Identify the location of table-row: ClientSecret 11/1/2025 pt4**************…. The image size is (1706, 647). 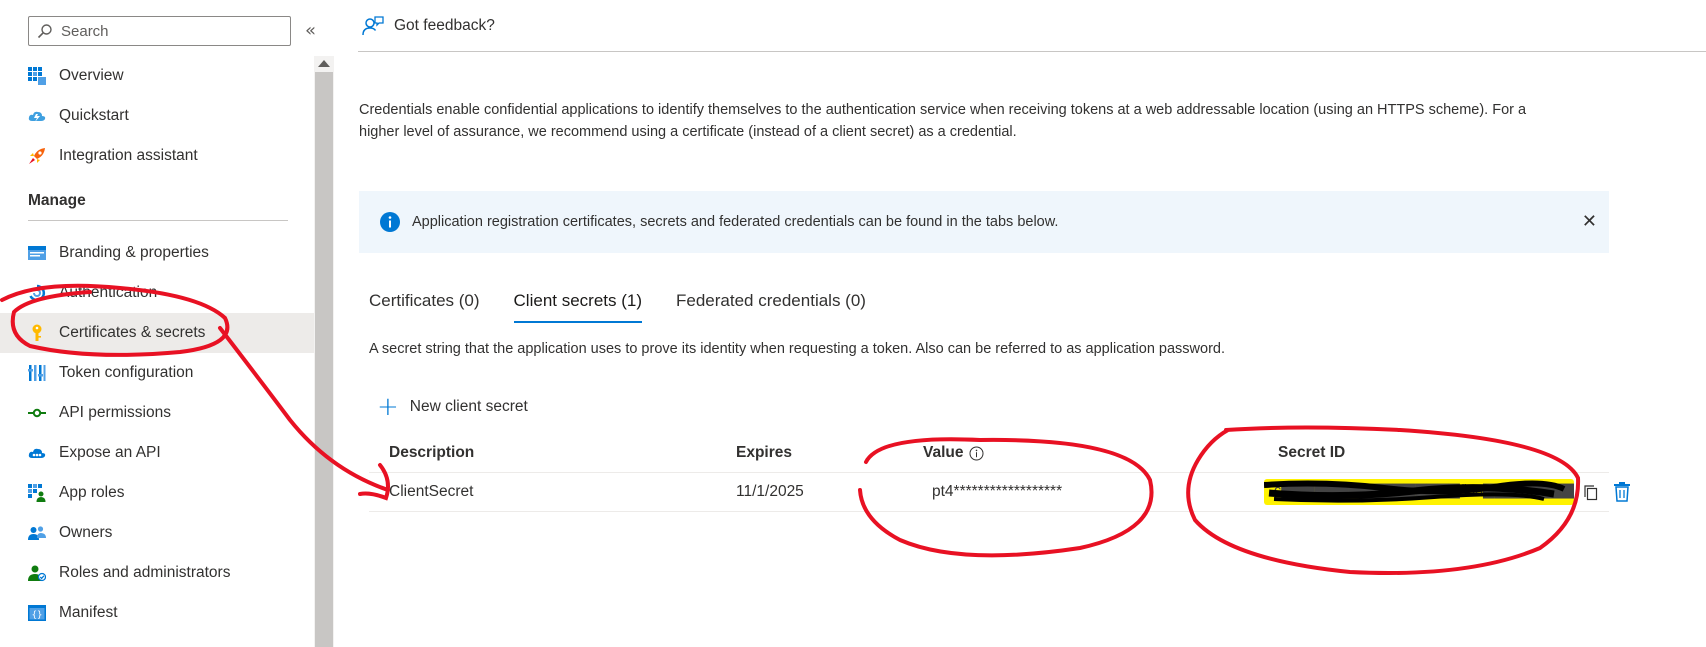
(999, 492).